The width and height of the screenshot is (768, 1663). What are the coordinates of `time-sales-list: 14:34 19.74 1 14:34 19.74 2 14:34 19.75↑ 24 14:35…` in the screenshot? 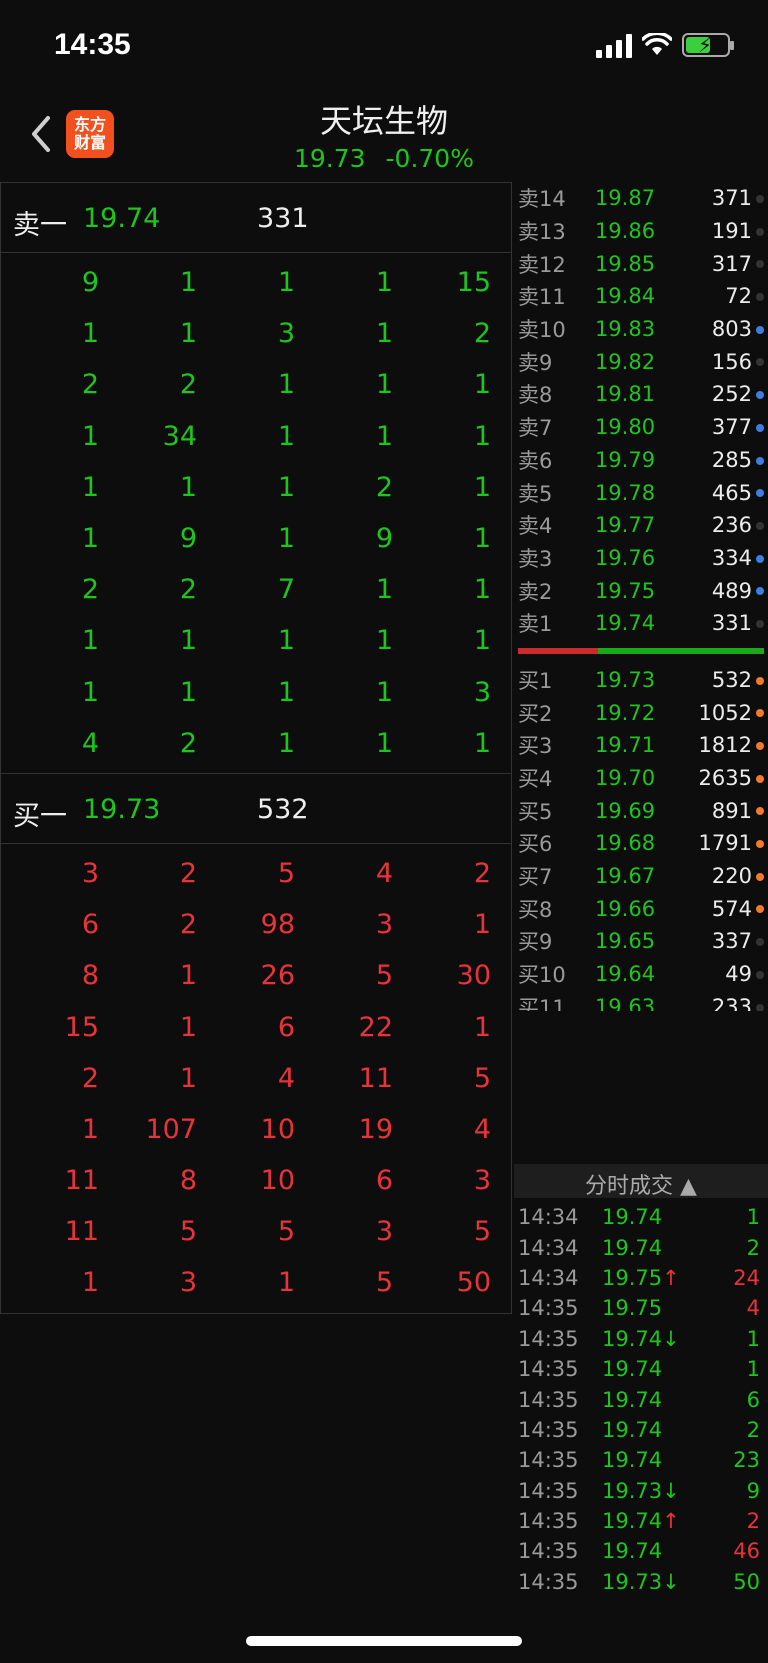 It's located at (641, 1399).